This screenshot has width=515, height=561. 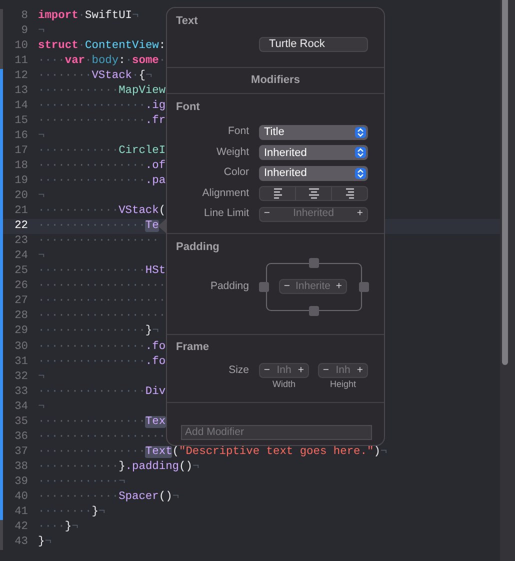 I want to click on code-line: struct·ContentView:, so click(x=102, y=46).